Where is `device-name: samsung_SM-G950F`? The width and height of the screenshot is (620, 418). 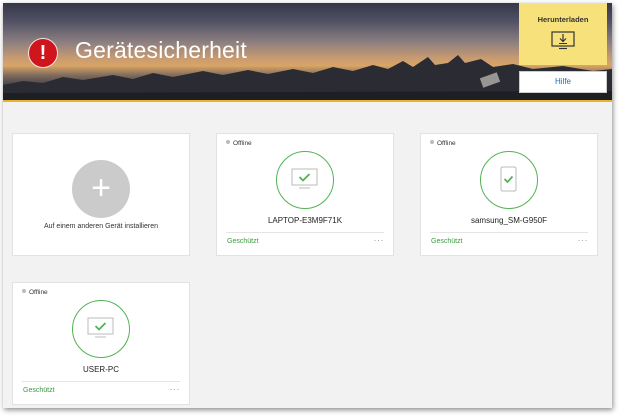
device-name: samsung_SM-G950F is located at coordinates (509, 220).